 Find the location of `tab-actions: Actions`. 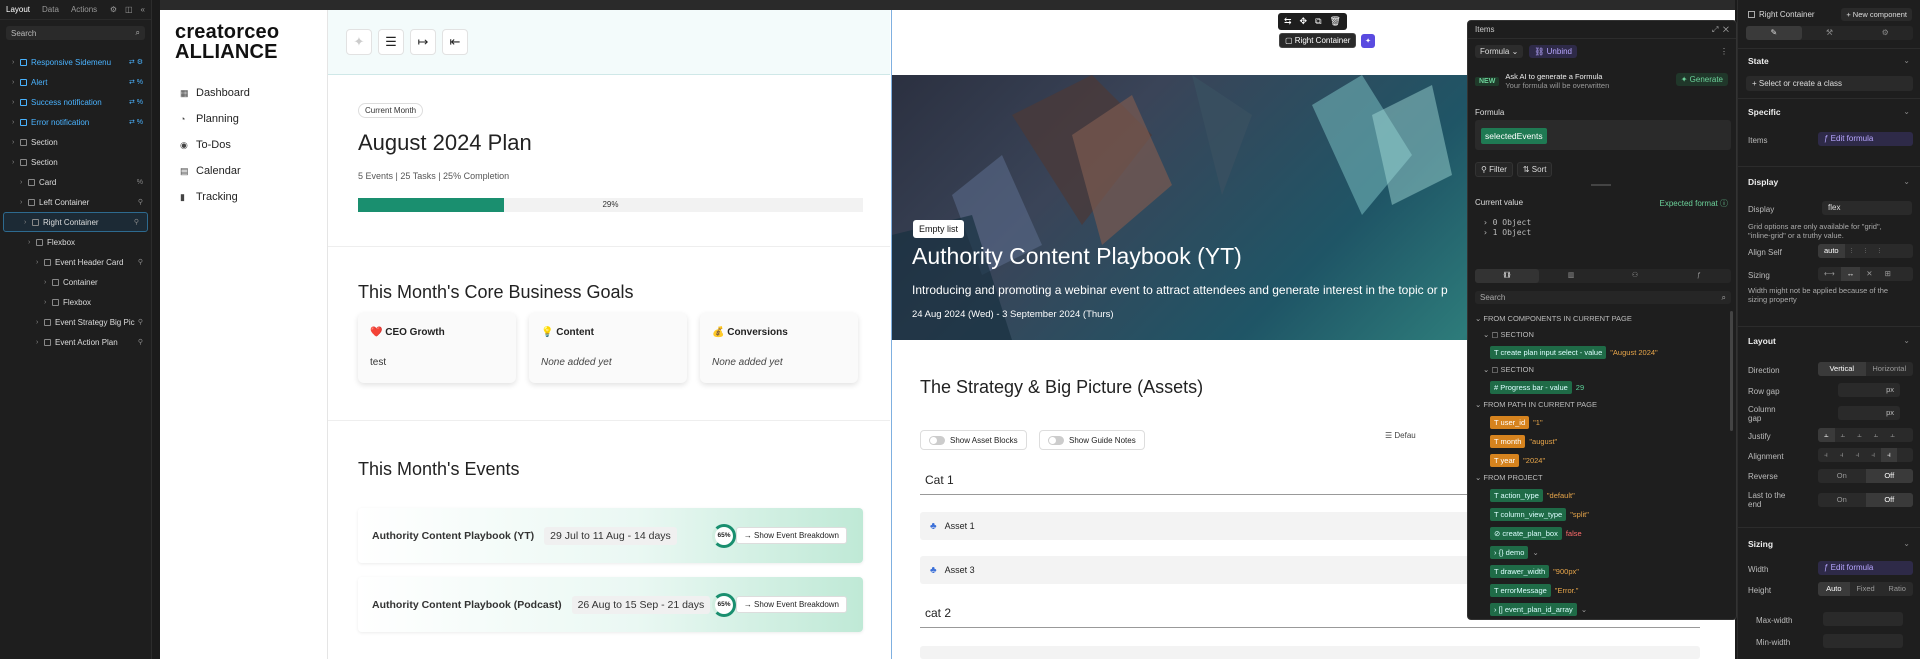

tab-actions: Actions is located at coordinates (84, 9).